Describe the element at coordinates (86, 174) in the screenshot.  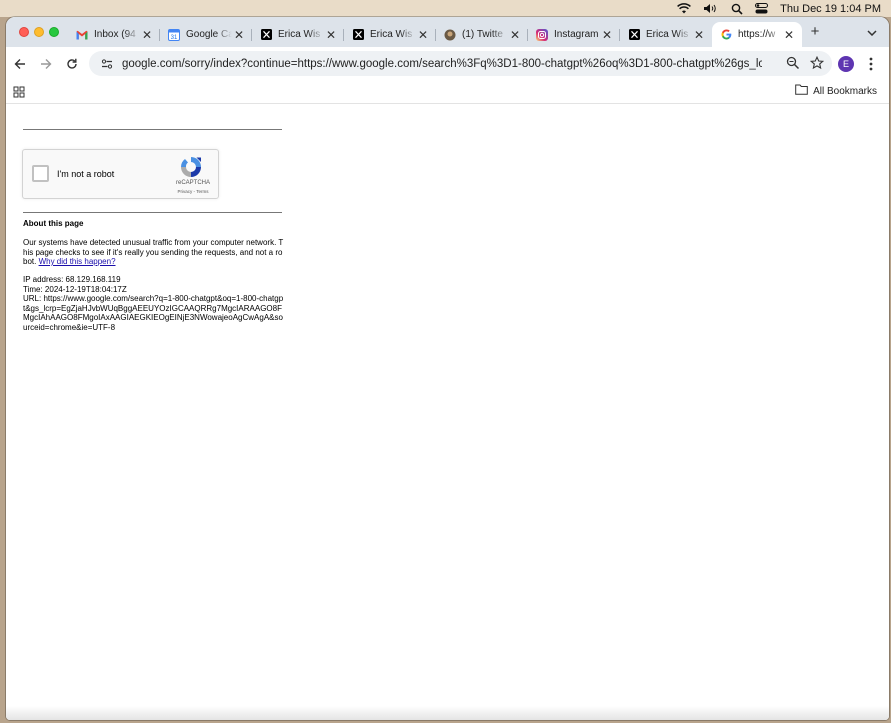
I see `recaptcha-label: I'm not a robot` at that location.